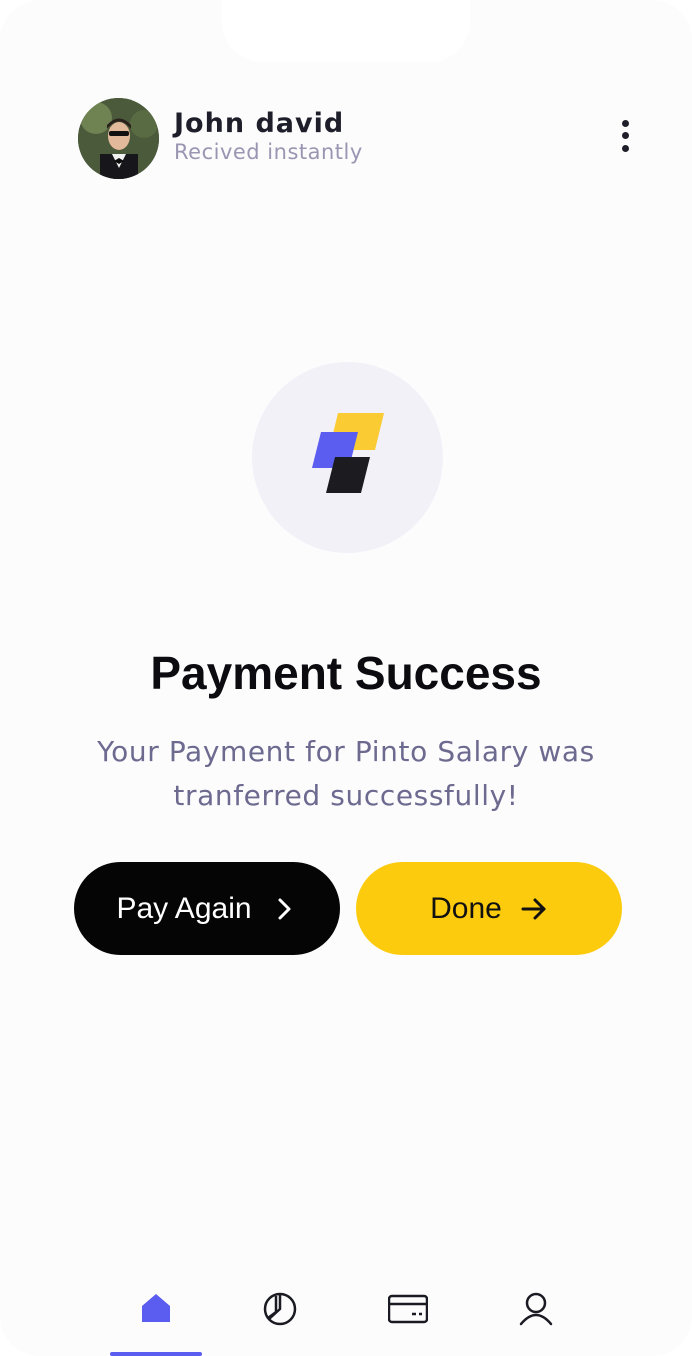 The width and height of the screenshot is (692, 1356). Describe the element at coordinates (466, 908) in the screenshot. I see `done-label: Done` at that location.